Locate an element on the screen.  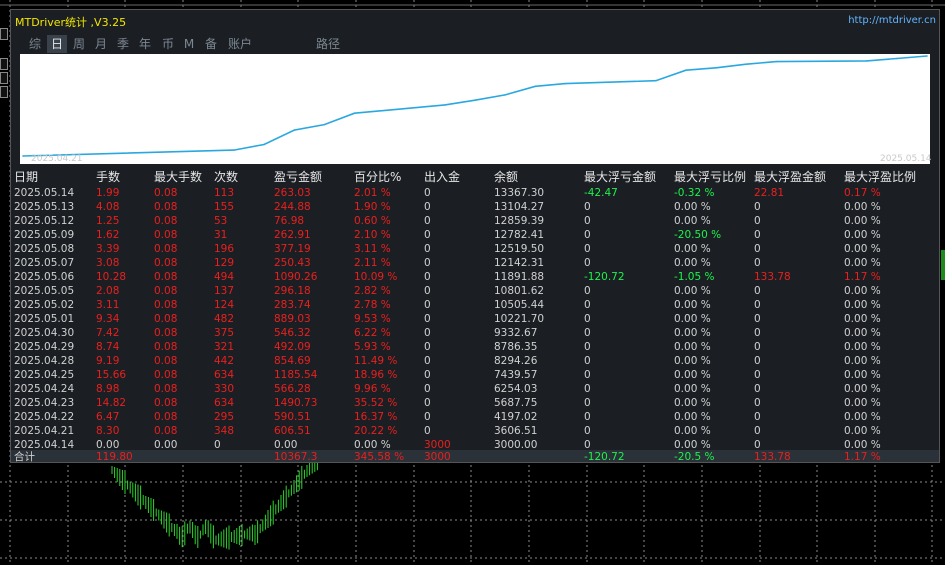
column-header: 最大手数 is located at coordinates (178, 177).